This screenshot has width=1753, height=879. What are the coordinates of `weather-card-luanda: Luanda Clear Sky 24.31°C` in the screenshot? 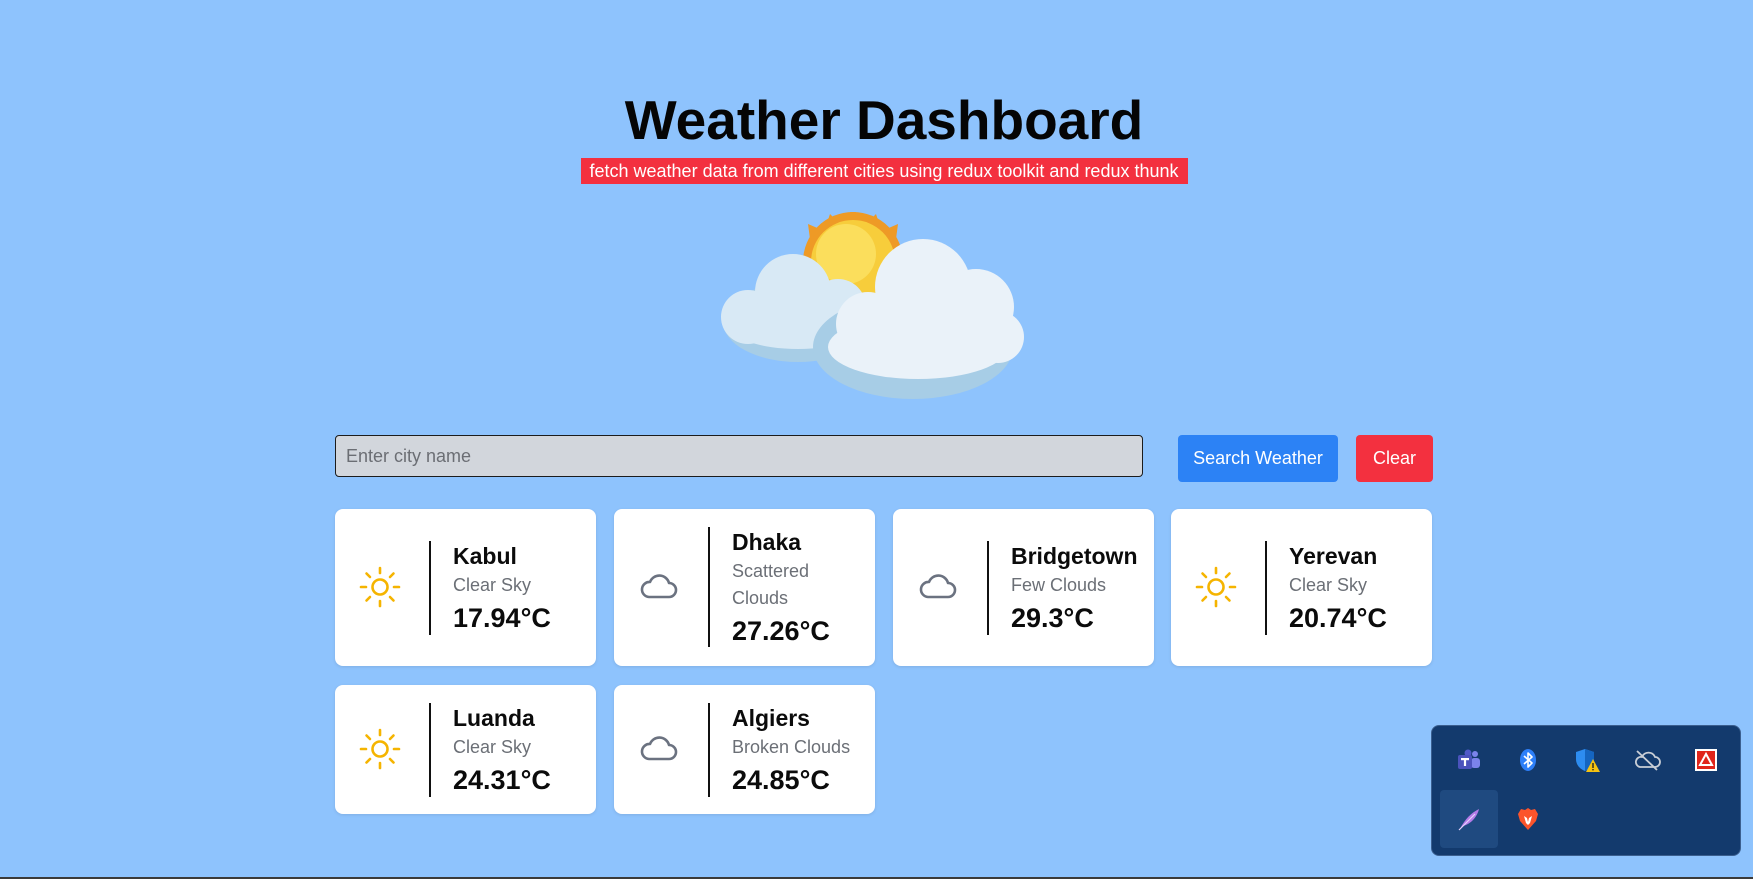 It's located at (465, 749).